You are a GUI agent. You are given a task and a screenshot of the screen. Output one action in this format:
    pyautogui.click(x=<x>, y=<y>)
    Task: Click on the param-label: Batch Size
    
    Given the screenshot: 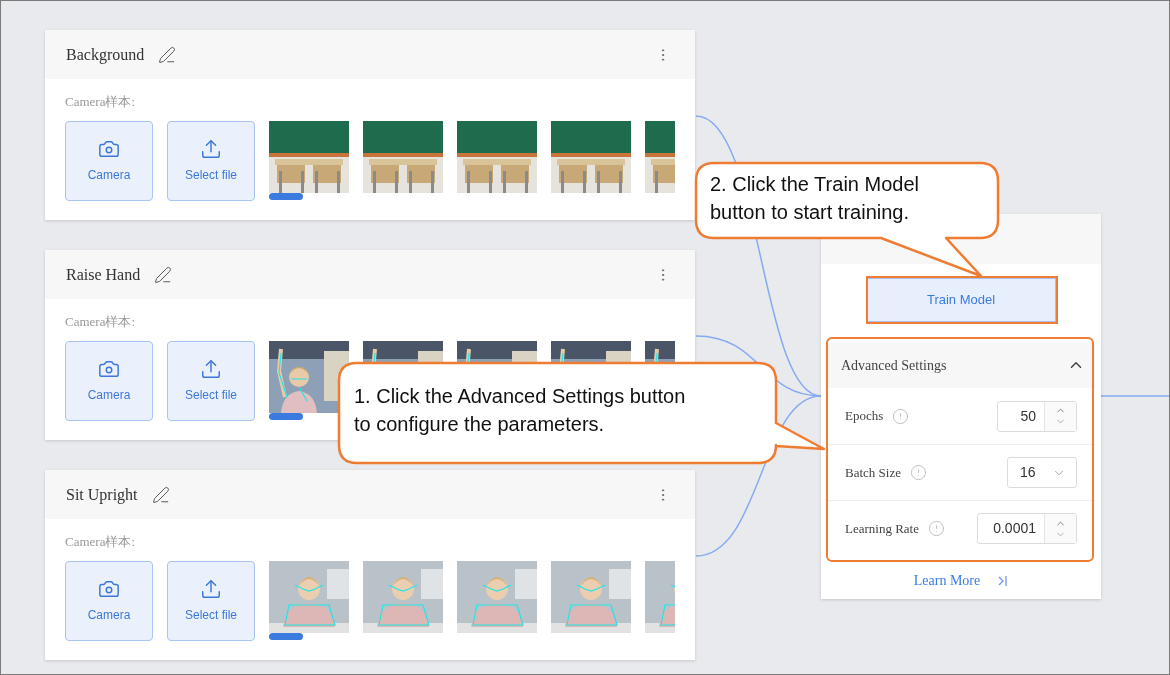 What is the action you would take?
    pyautogui.click(x=873, y=472)
    